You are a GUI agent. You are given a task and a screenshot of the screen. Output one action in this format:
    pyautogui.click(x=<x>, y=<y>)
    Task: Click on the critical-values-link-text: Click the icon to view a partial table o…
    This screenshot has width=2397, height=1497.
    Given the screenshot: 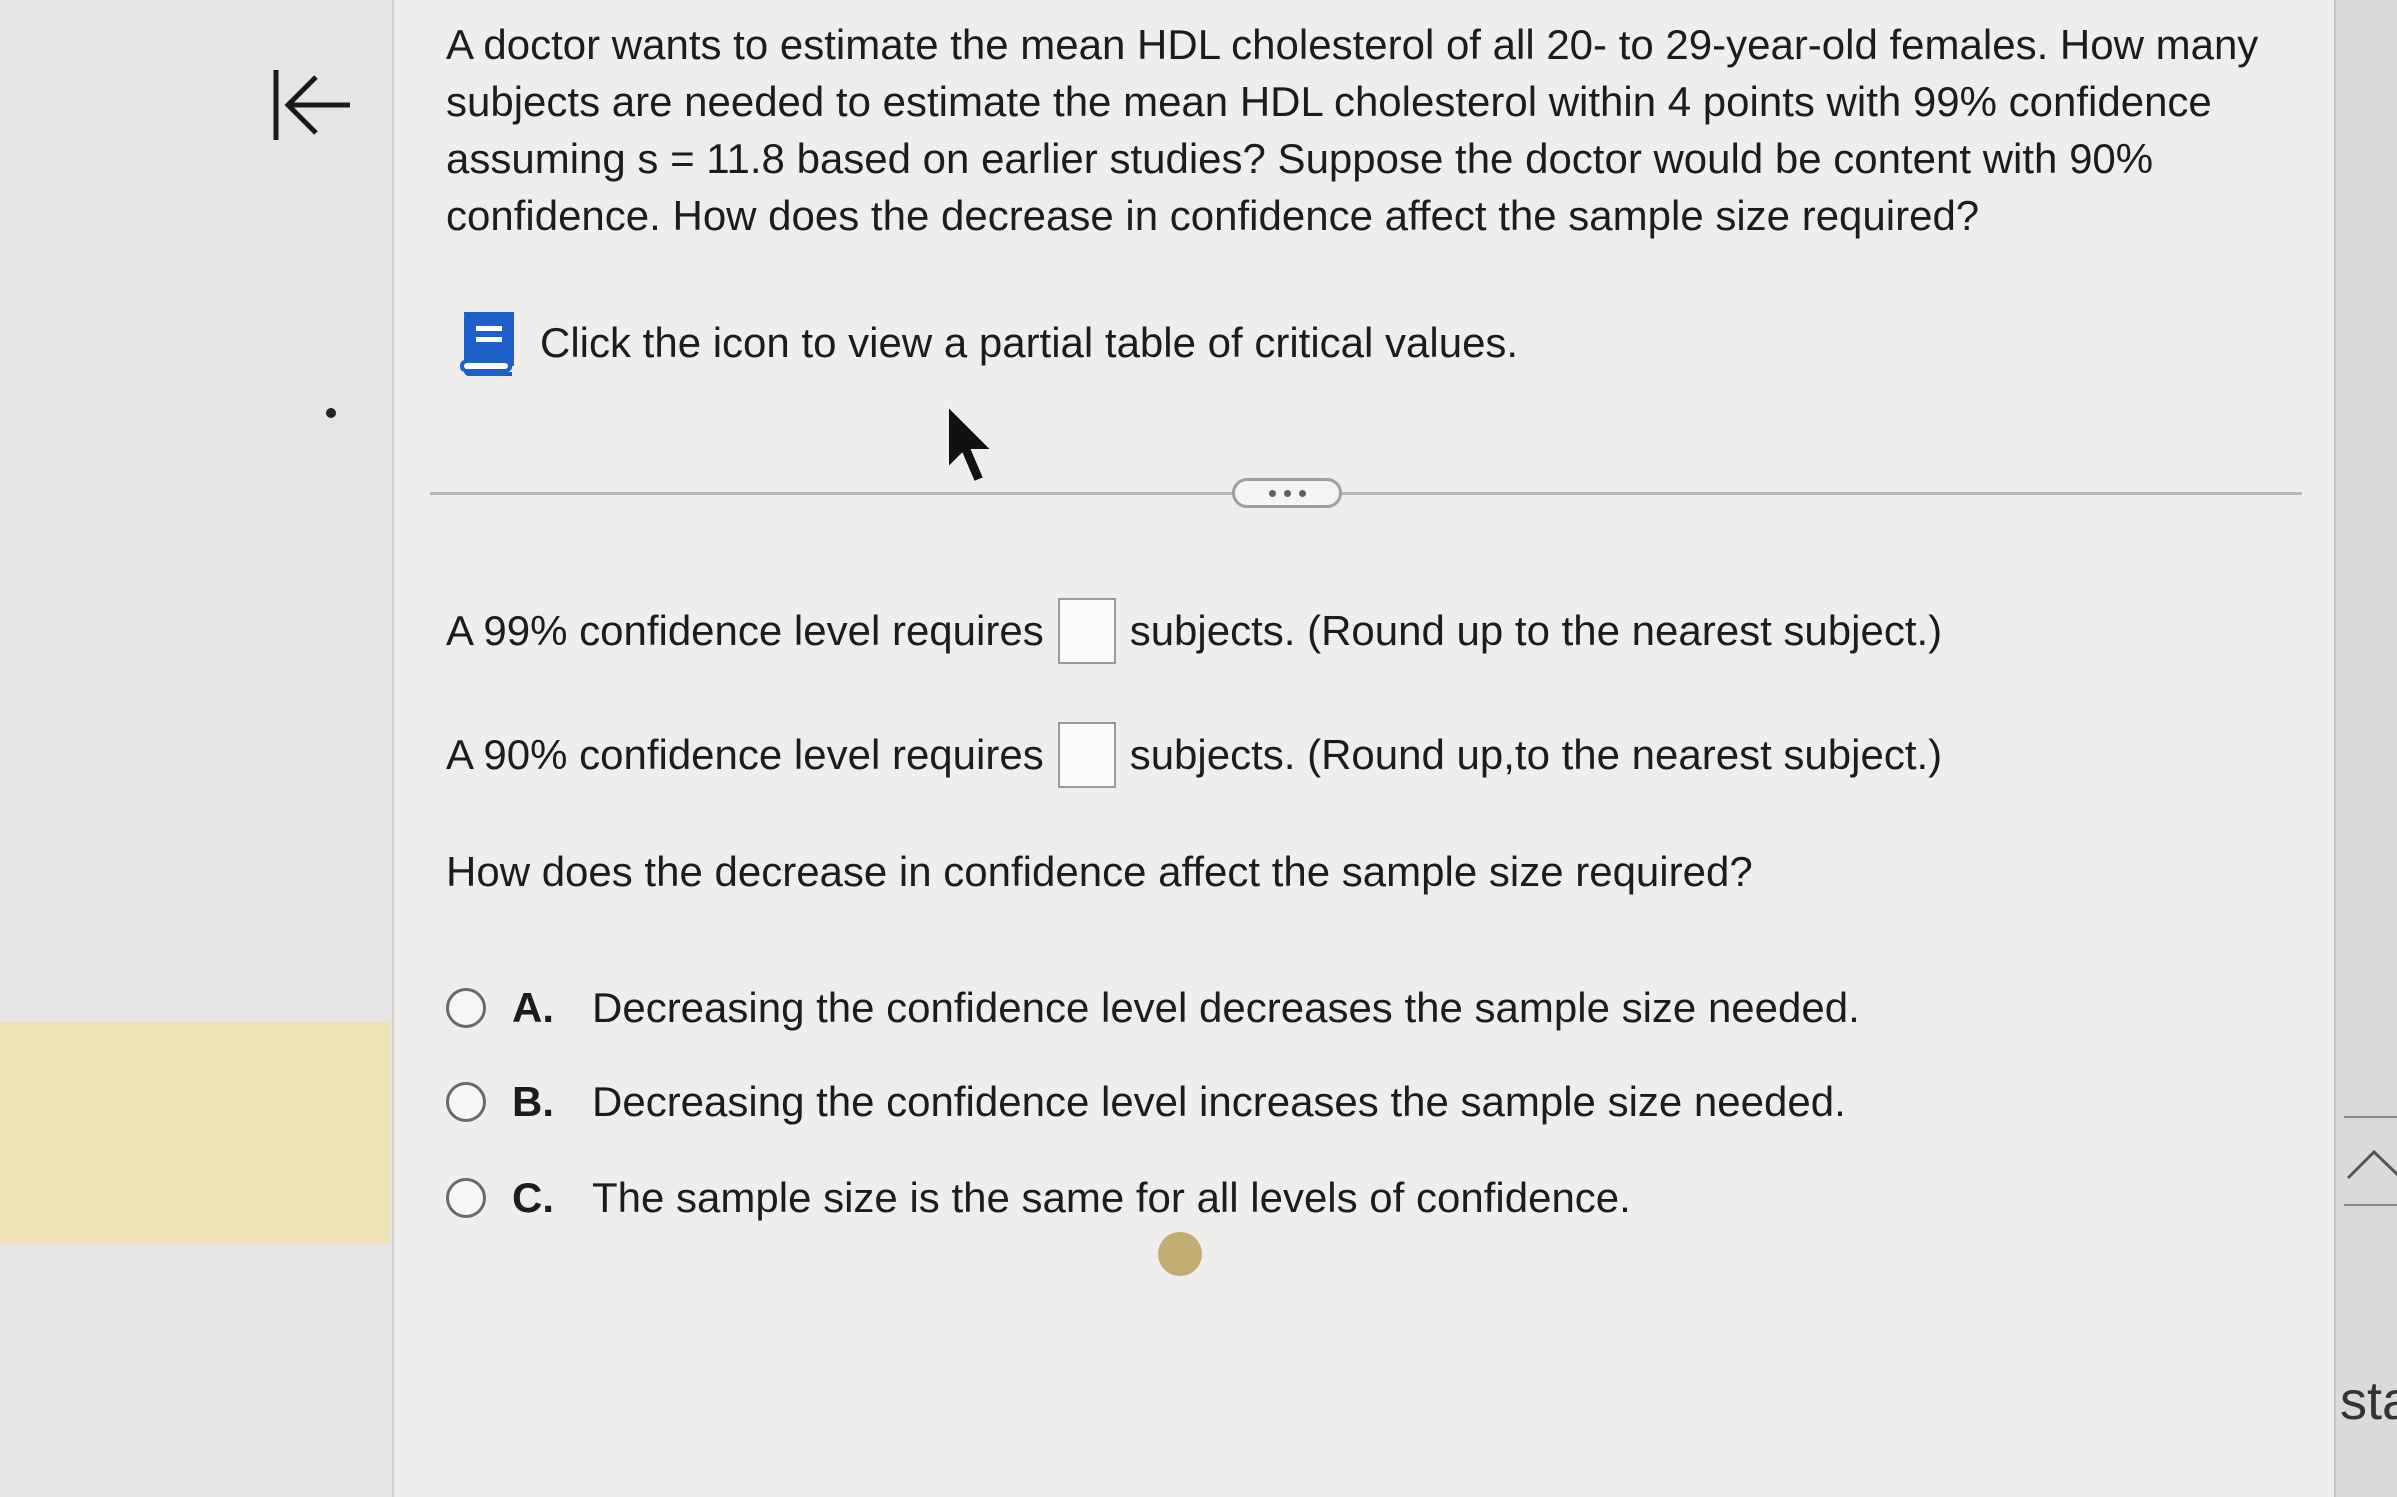 What is the action you would take?
    pyautogui.click(x=1029, y=343)
    